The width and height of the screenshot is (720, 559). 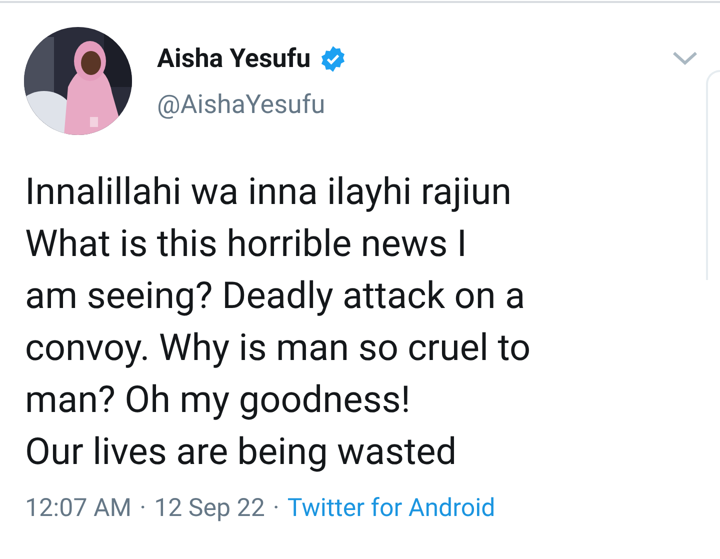 What do you see at coordinates (252, 105) in the screenshot?
I see `author-handle: @AishaYesufu` at bounding box center [252, 105].